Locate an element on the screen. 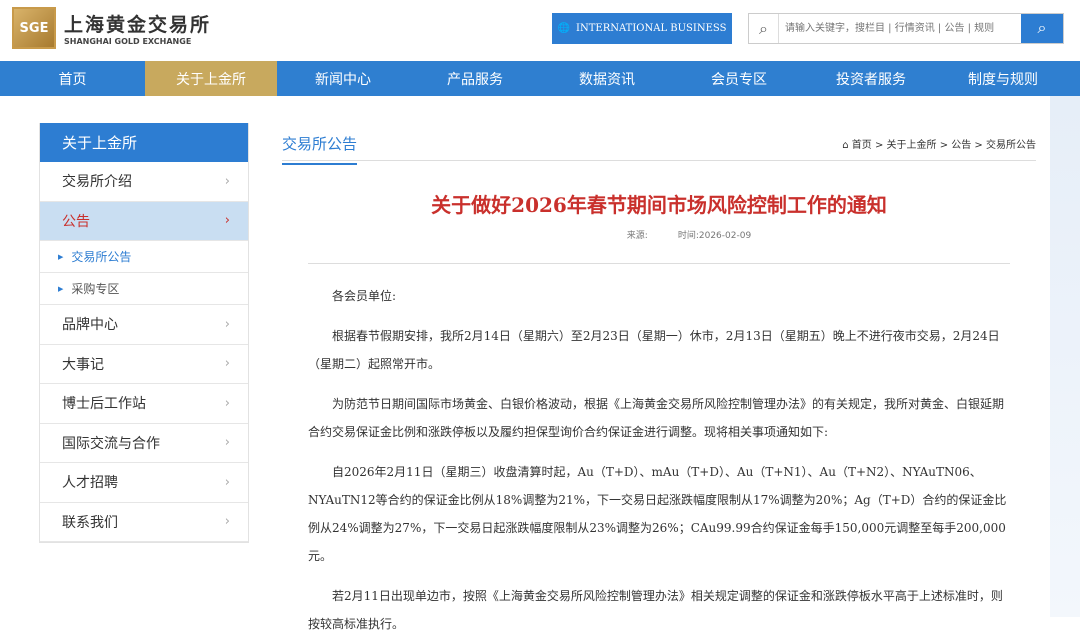 The image size is (1080, 638). nav-news: 新闻中心 is located at coordinates (343, 78).